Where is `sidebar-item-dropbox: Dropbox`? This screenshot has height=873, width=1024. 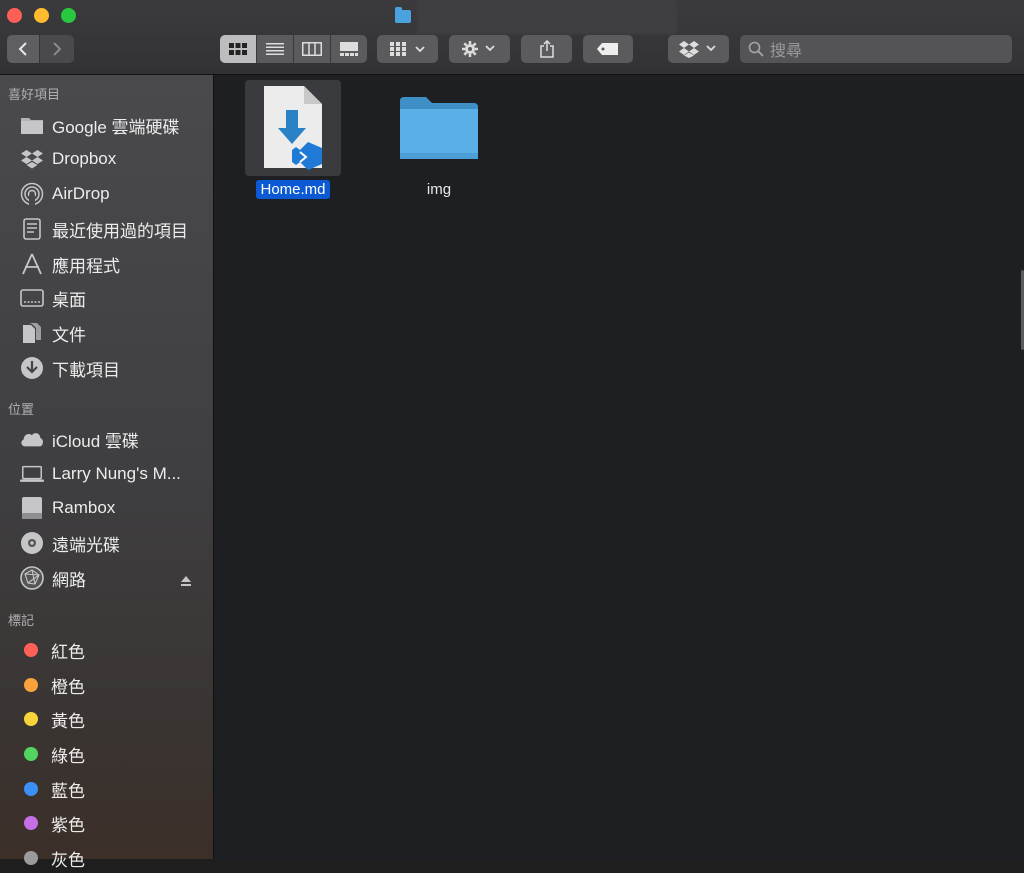 sidebar-item-dropbox: Dropbox is located at coordinates (68, 159).